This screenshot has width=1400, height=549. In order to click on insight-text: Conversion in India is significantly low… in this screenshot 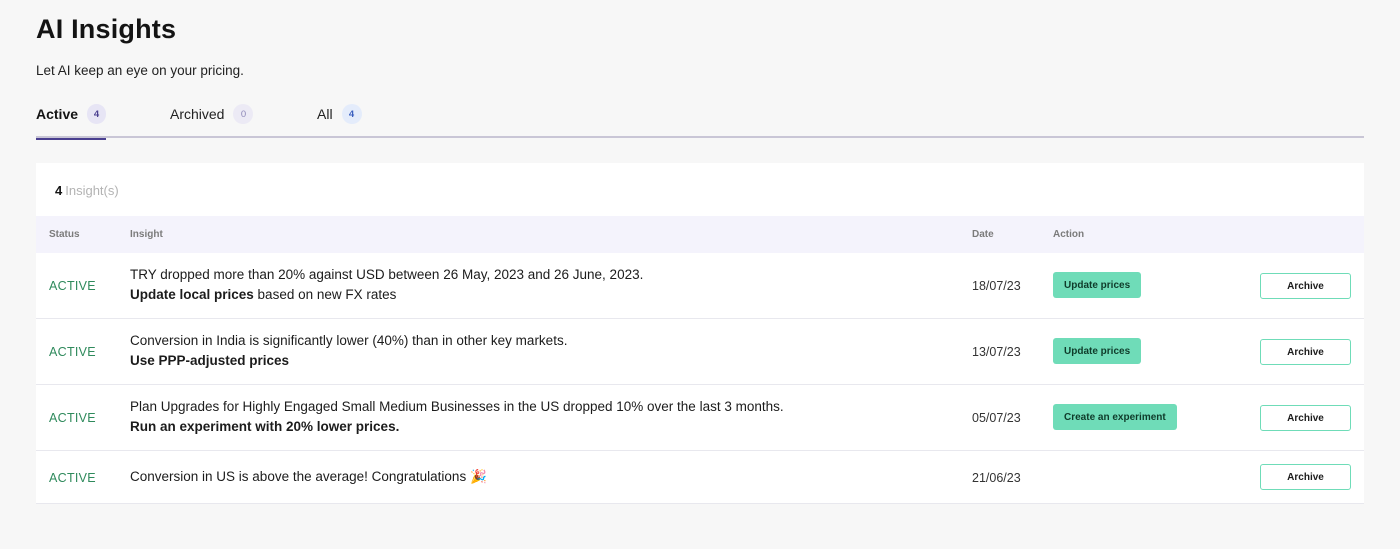, I will do `click(349, 340)`.